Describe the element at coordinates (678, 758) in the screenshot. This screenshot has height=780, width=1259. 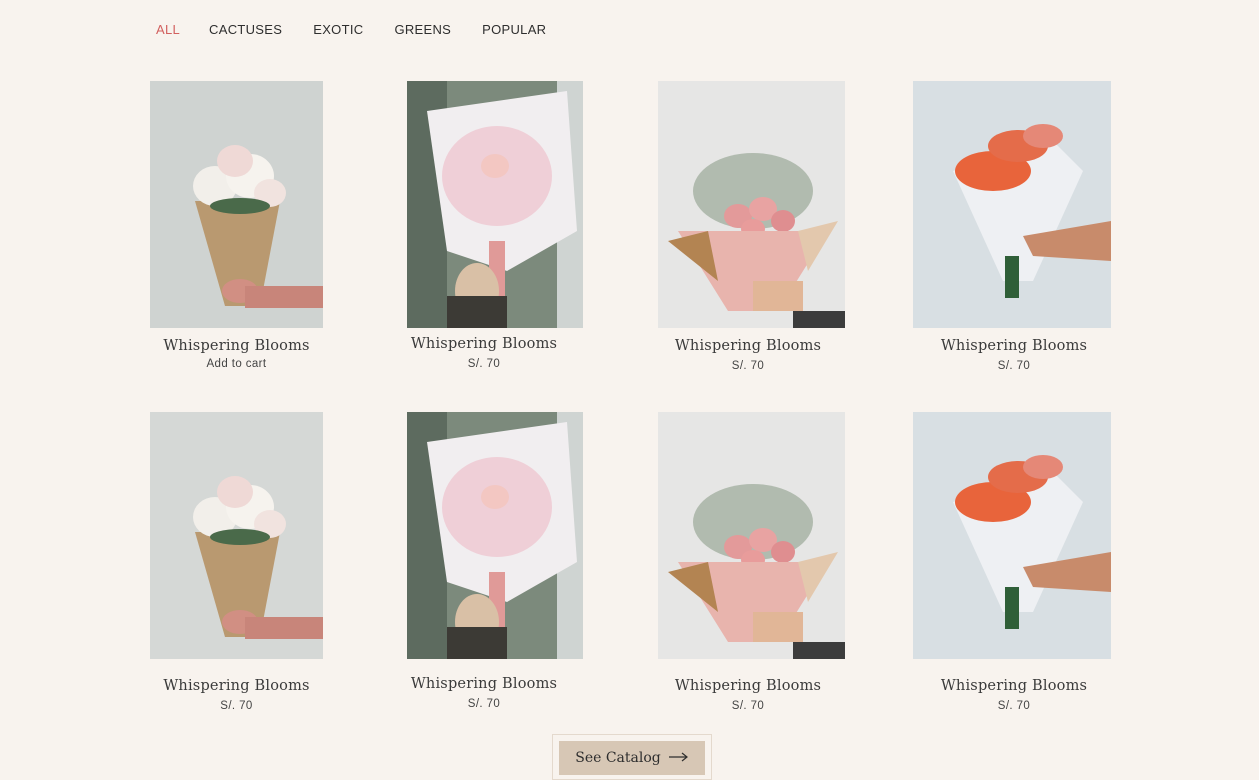
I see `arrow-right-icon` at that location.